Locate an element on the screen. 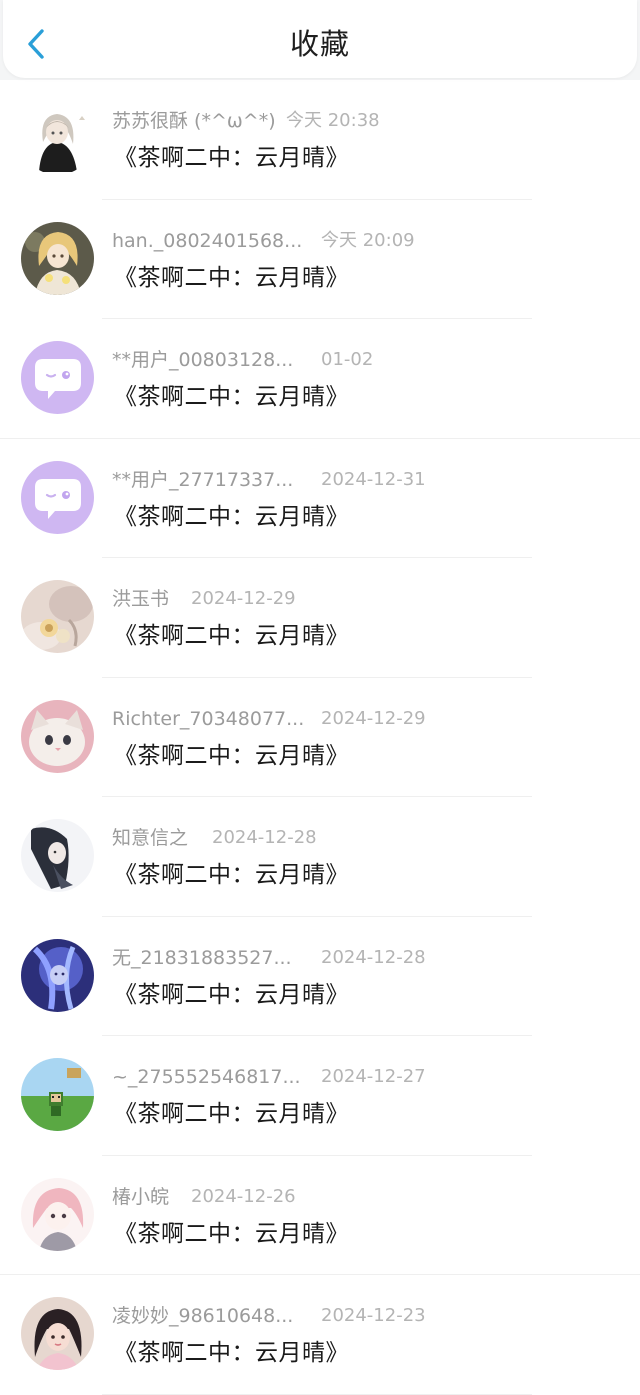 This screenshot has height=1395, width=640. page-title: 收藏 is located at coordinates (319, 44).